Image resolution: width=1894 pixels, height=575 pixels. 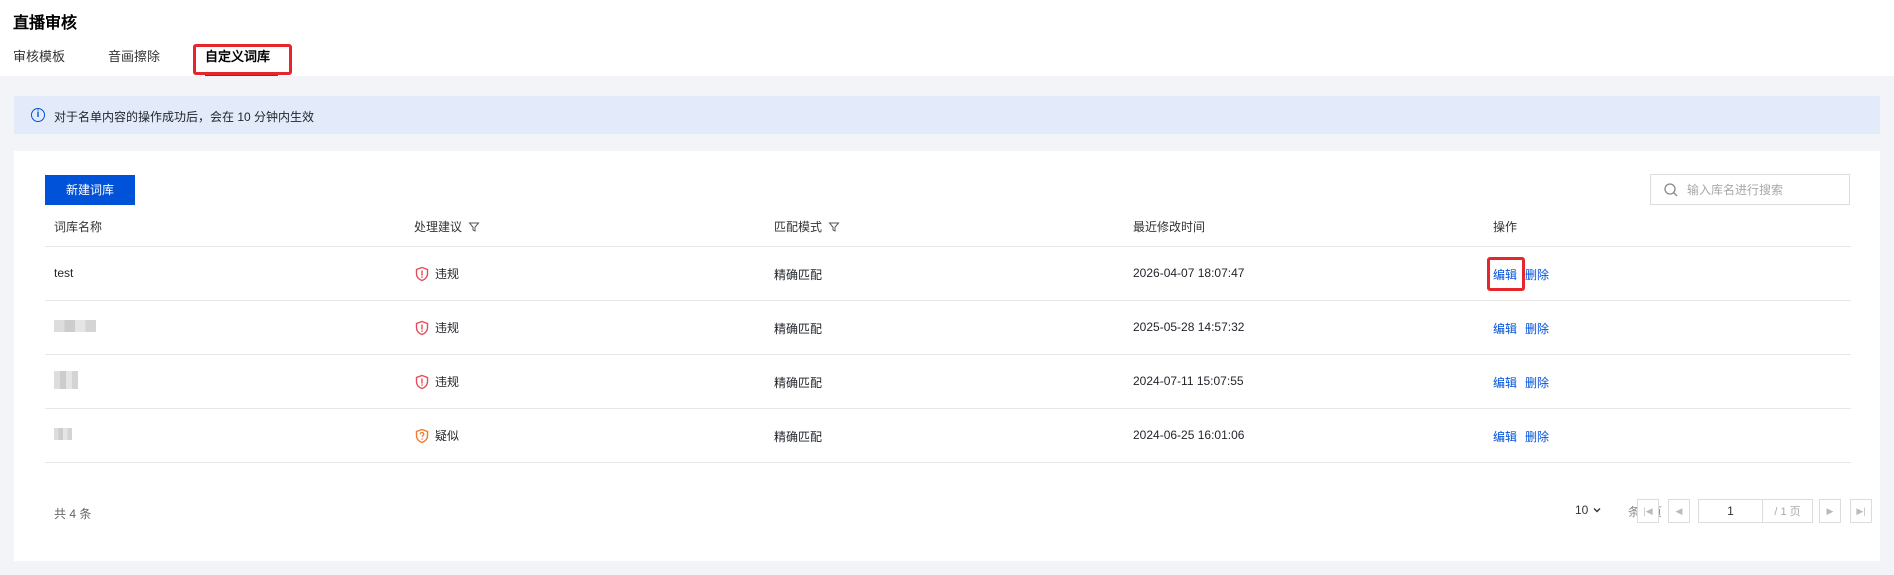 What do you see at coordinates (39, 55) in the screenshot?
I see `tab-audit-template: 审核模板` at bounding box center [39, 55].